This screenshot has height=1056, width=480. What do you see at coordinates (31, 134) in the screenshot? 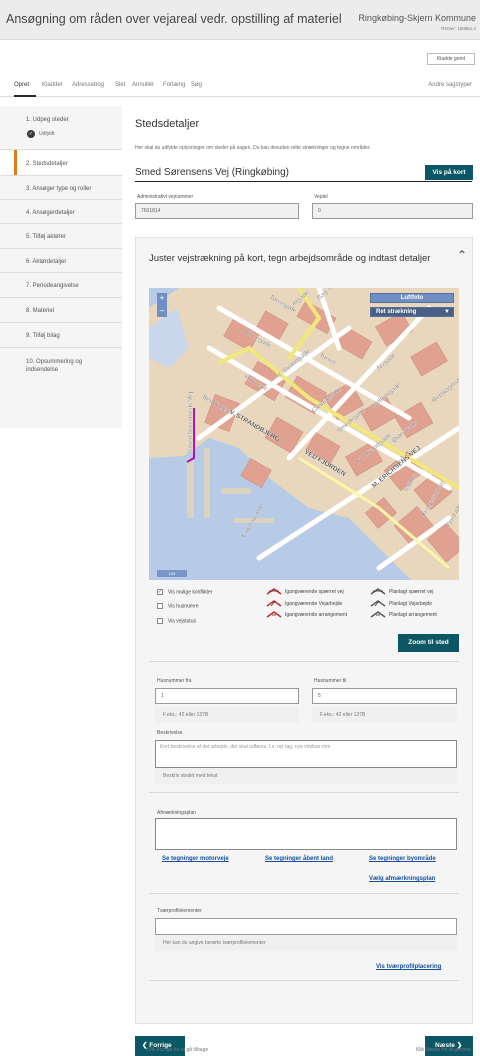
I see `check-icon: ✓` at bounding box center [31, 134].